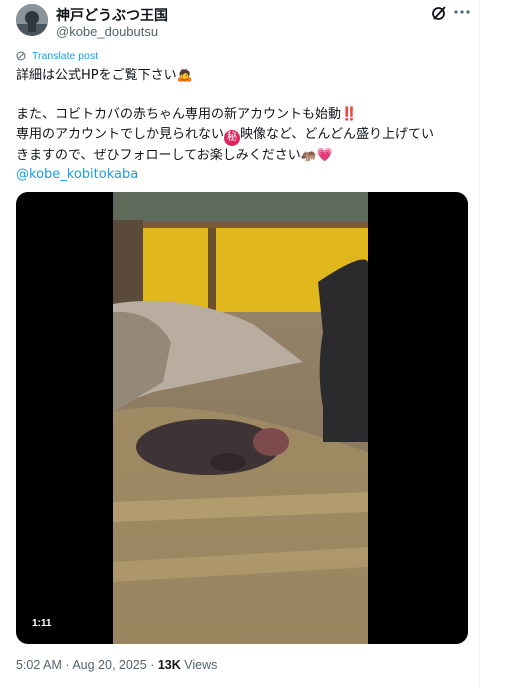 The image size is (508, 688). I want to click on post-line: 専用のアカウントでしか見られない秘映像など、どんどん盛り上げてい, so click(241, 135).